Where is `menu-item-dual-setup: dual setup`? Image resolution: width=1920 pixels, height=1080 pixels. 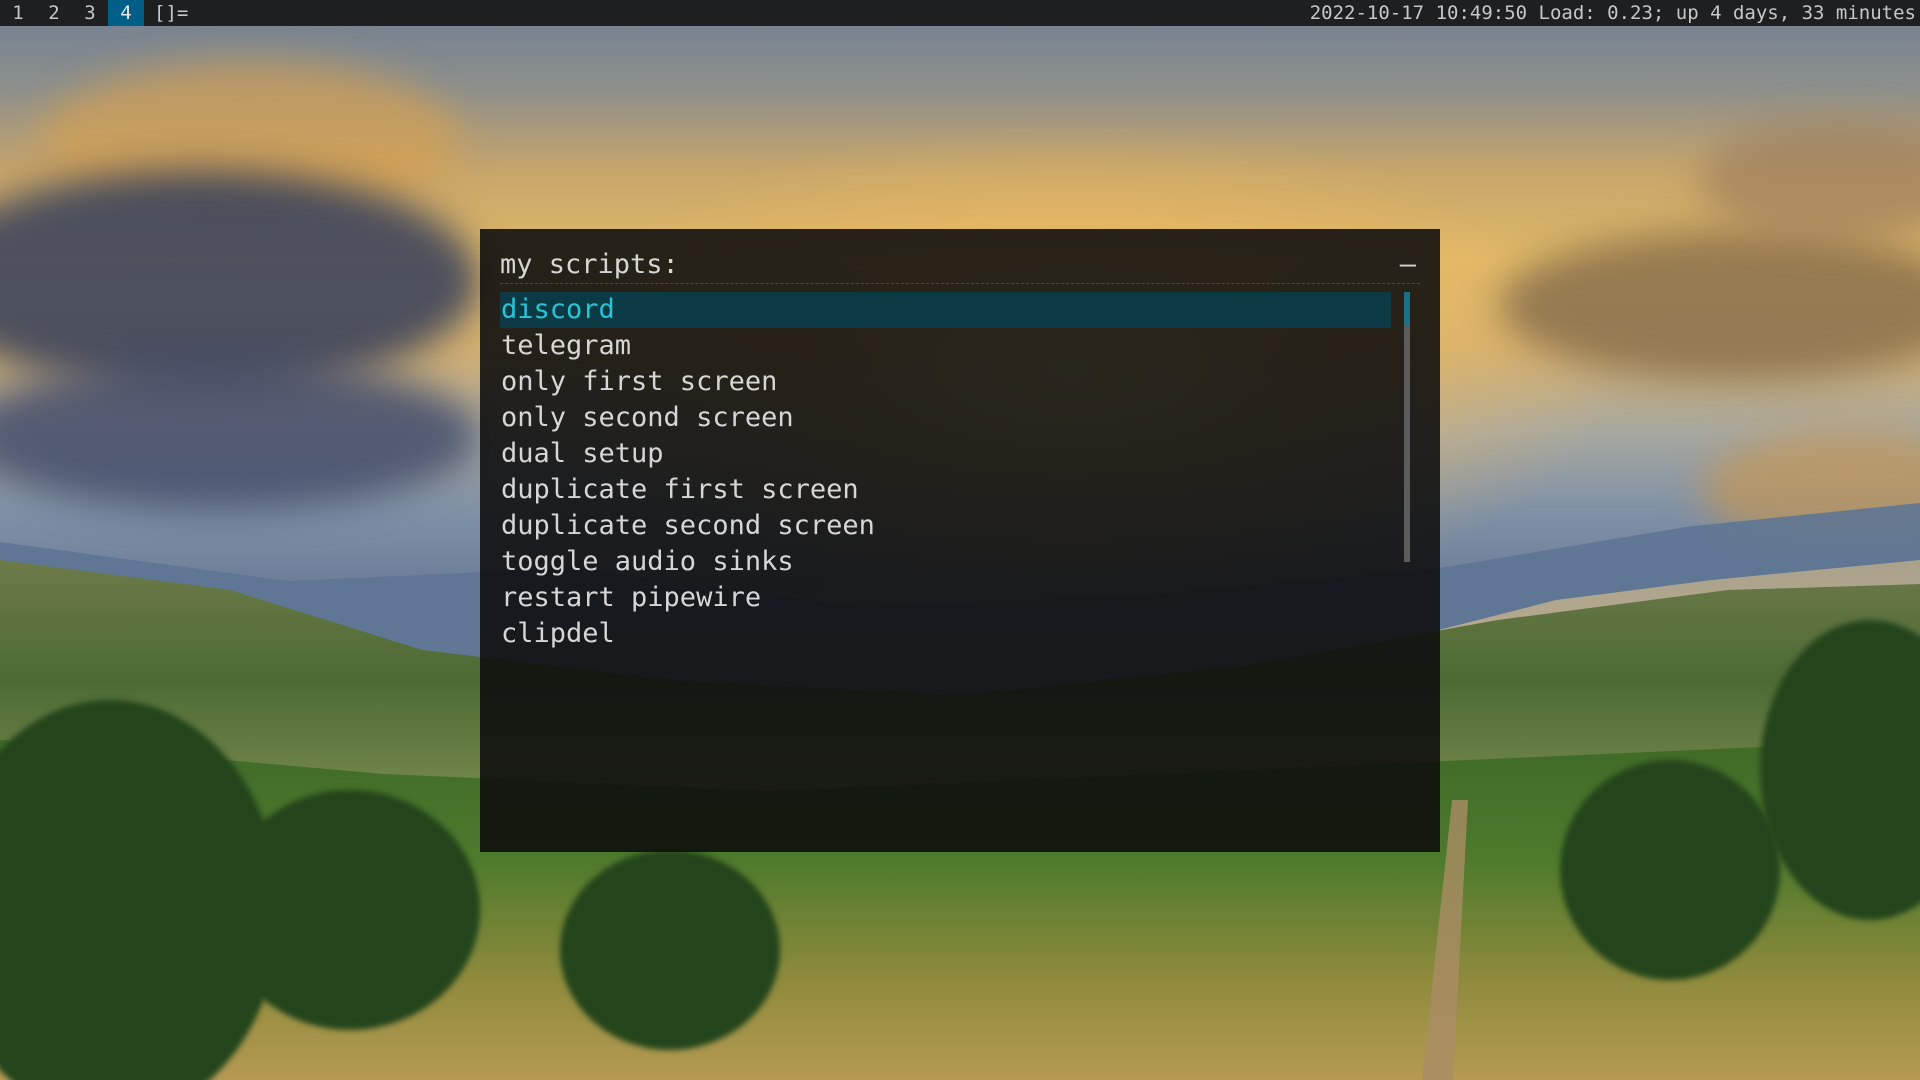
menu-item-dual-setup: dual setup is located at coordinates (945, 454).